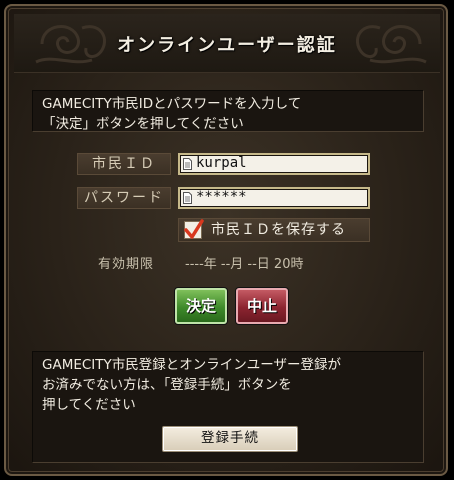 The image size is (454, 480). I want to click on register-button: 登録手続, so click(230, 439).